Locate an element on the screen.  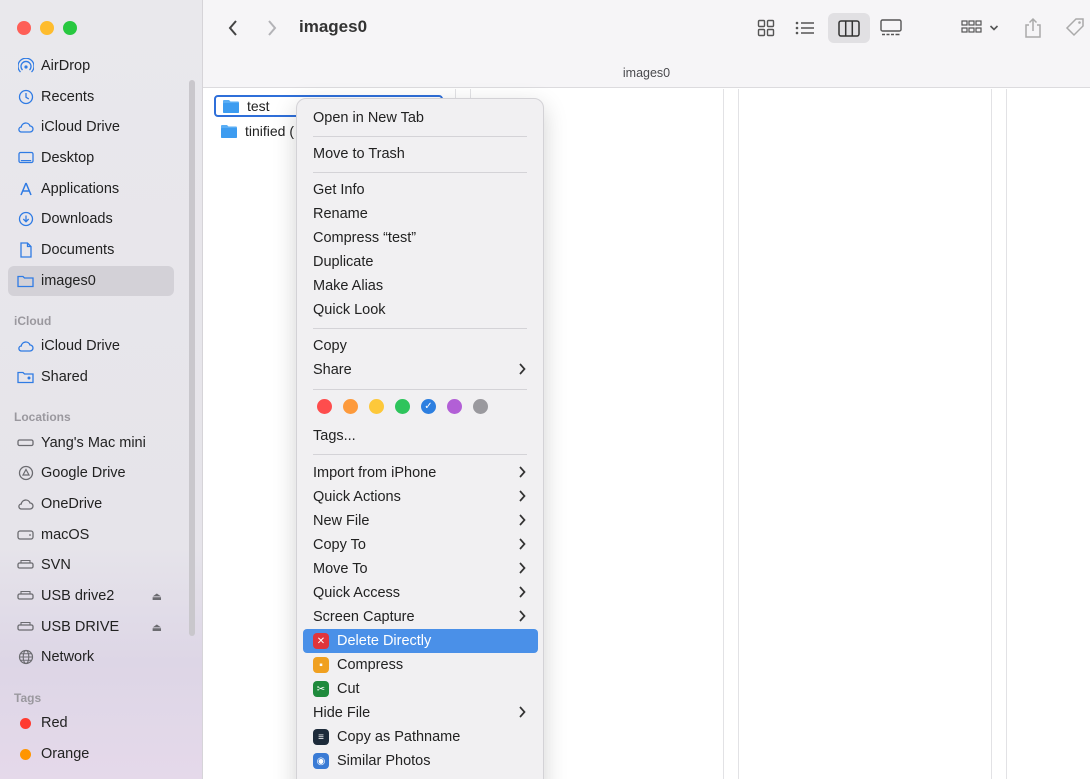
sidebar-item-label: macOS is located at coordinates (65, 535).